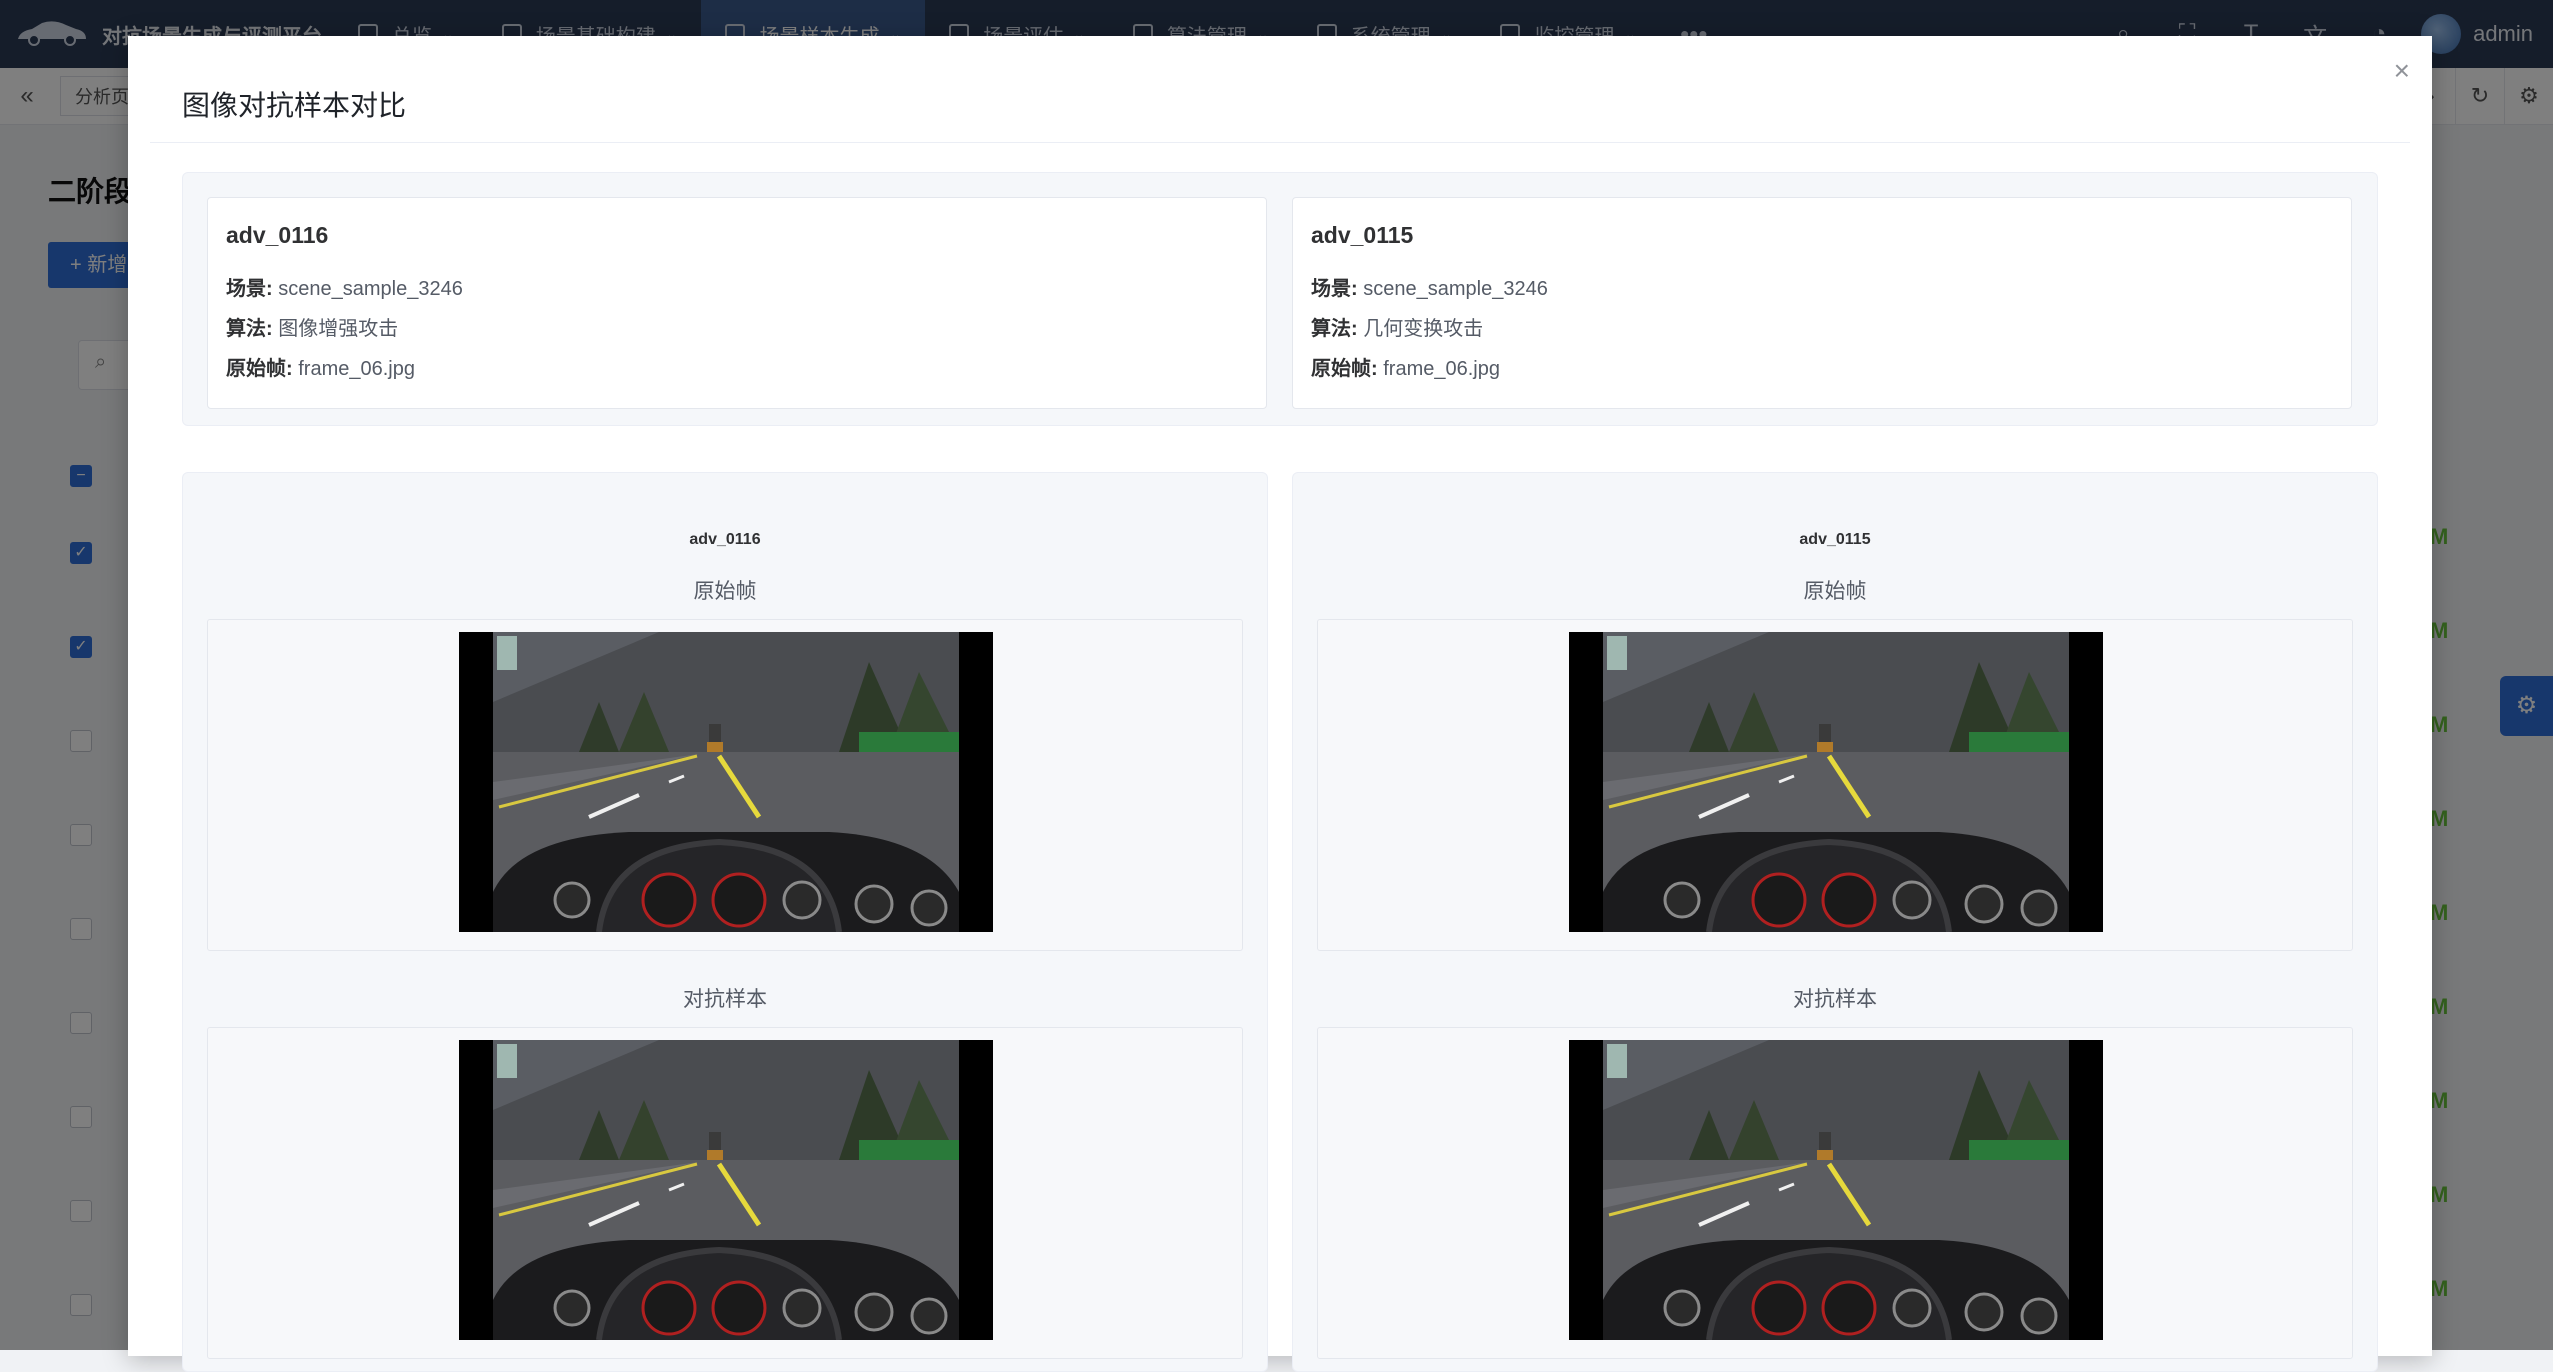 The image size is (2553, 1372). Describe the element at coordinates (1362, 235) in the screenshot. I see `sample-name: adv_0115` at that location.